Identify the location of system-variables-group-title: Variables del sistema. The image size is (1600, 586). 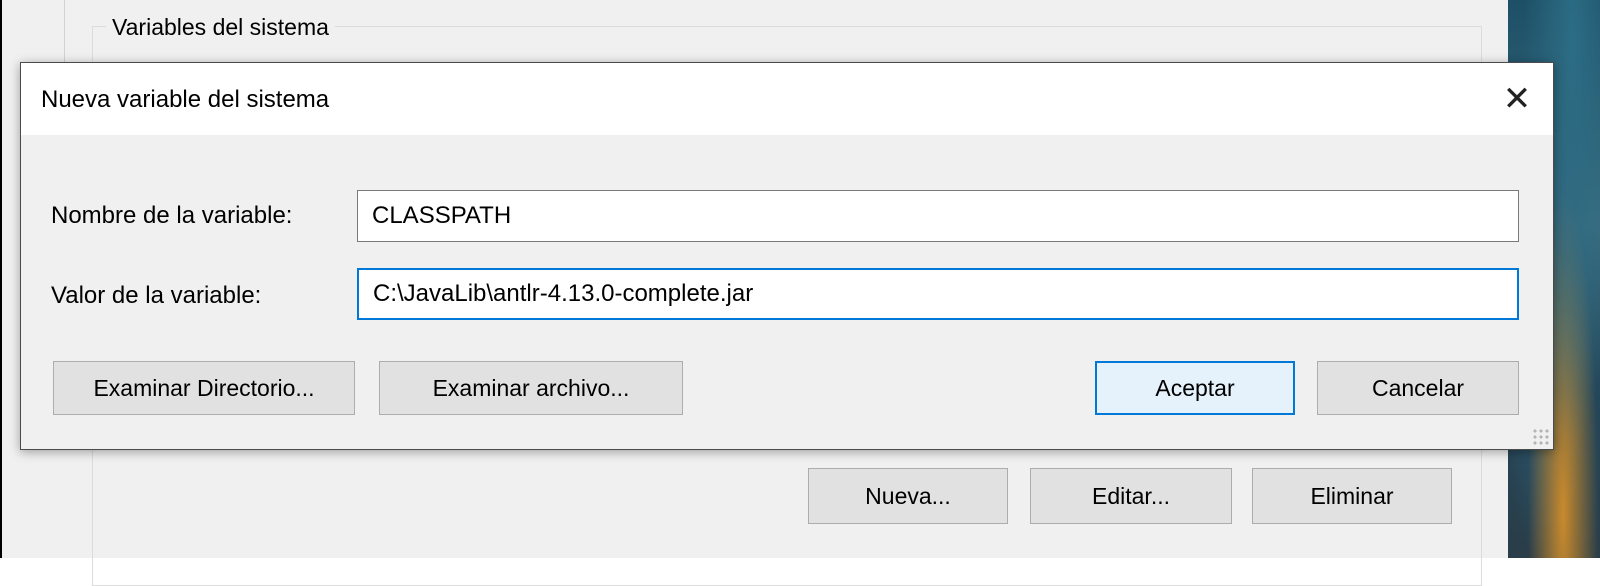
(220, 27).